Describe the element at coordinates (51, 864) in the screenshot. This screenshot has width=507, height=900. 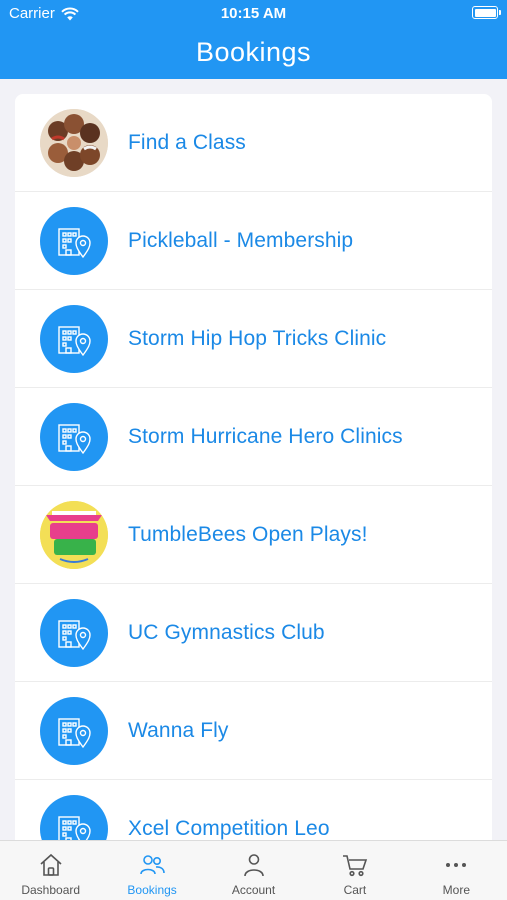
I see `home-icon` at that location.